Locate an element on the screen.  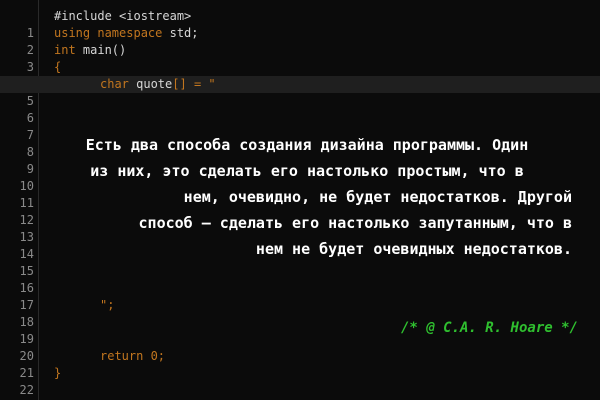
code-token: std; is located at coordinates (180, 33).